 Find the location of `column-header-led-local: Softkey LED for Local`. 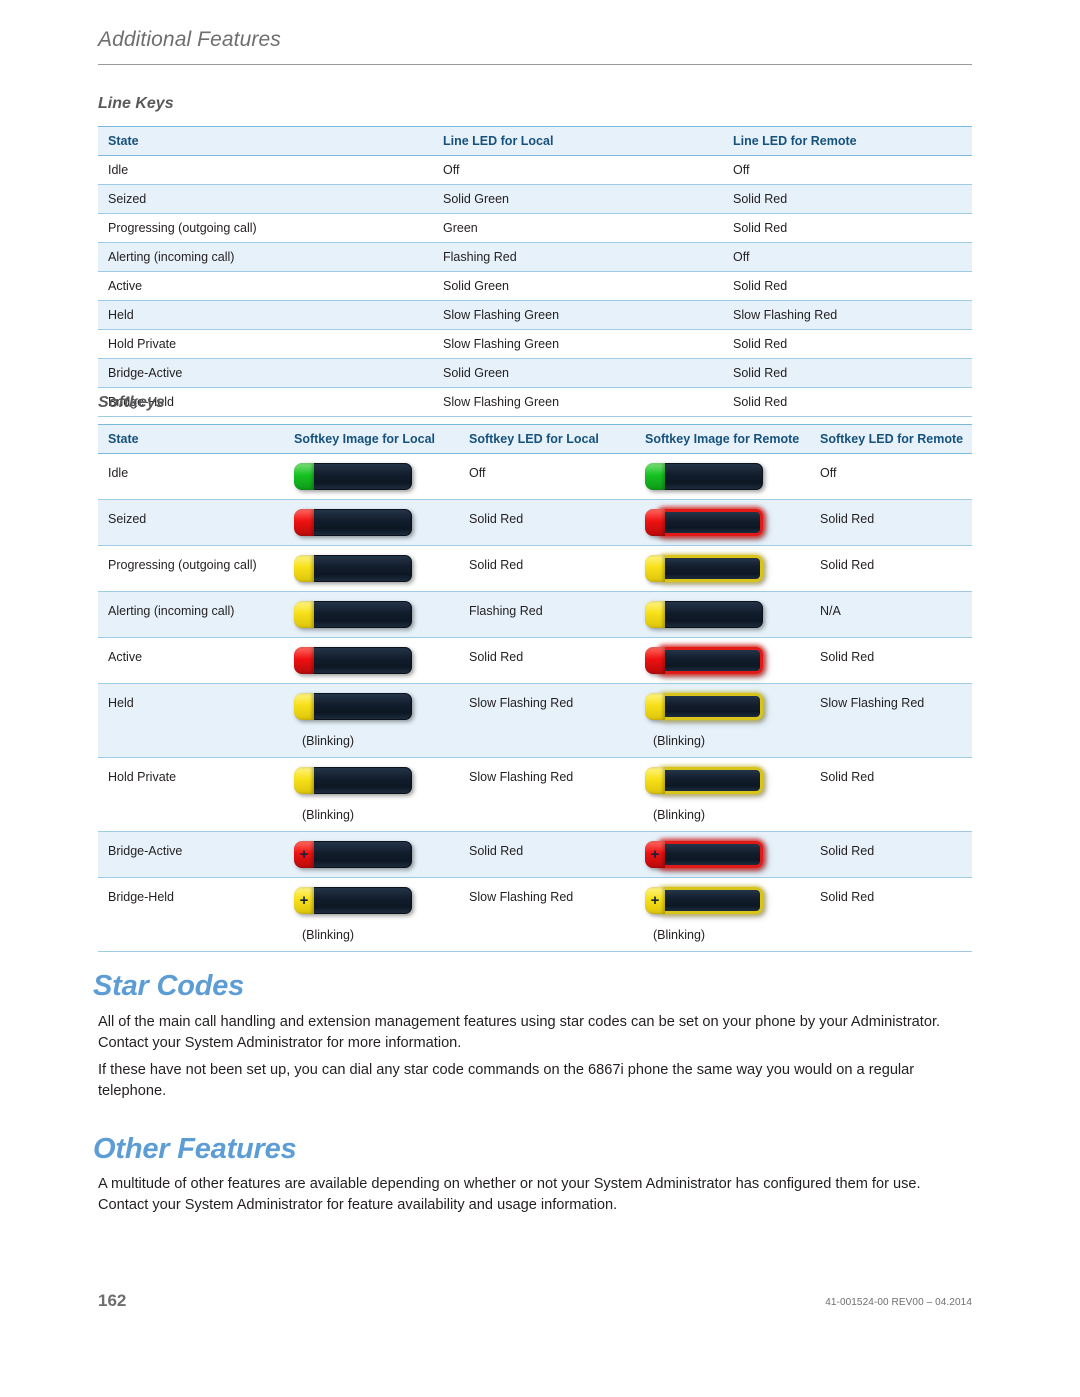

column-header-led-local: Softkey LED for Local is located at coordinates (547, 439).